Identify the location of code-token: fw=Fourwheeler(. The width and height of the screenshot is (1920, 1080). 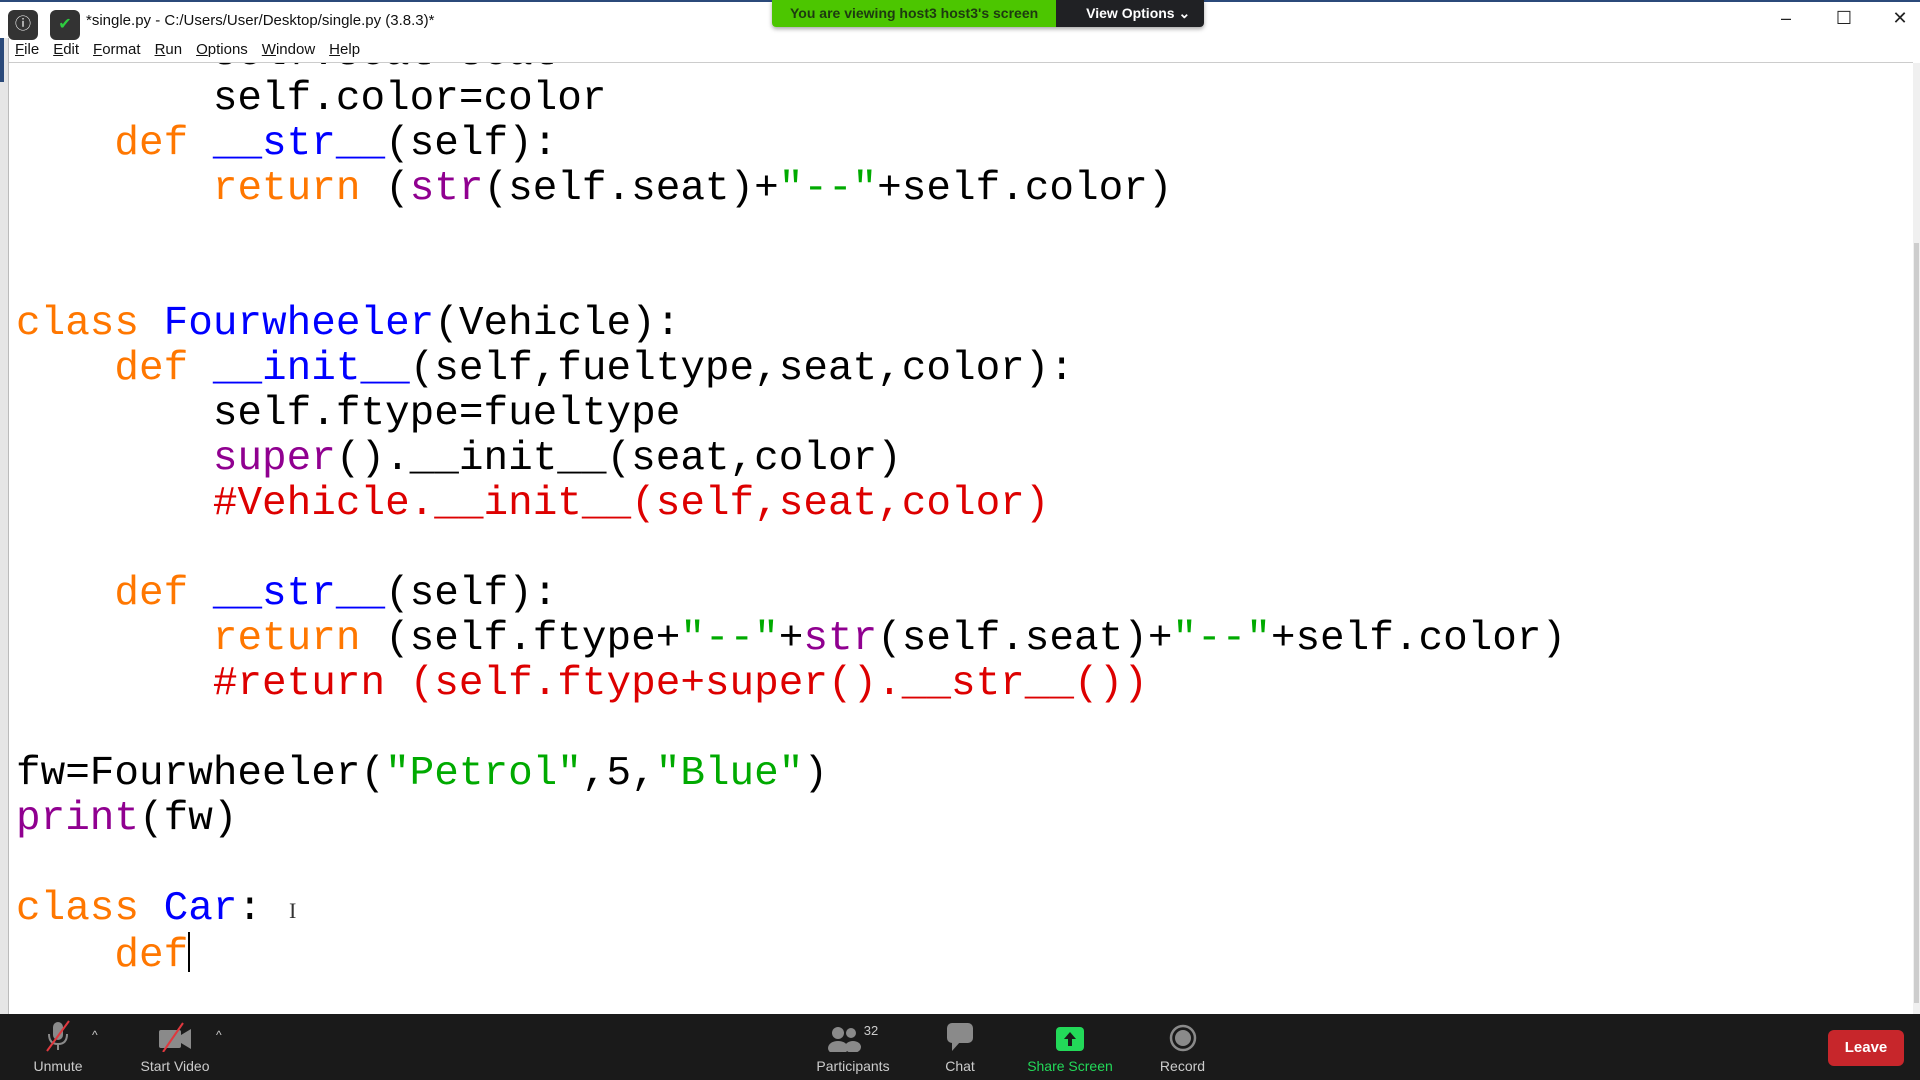
(201, 774).